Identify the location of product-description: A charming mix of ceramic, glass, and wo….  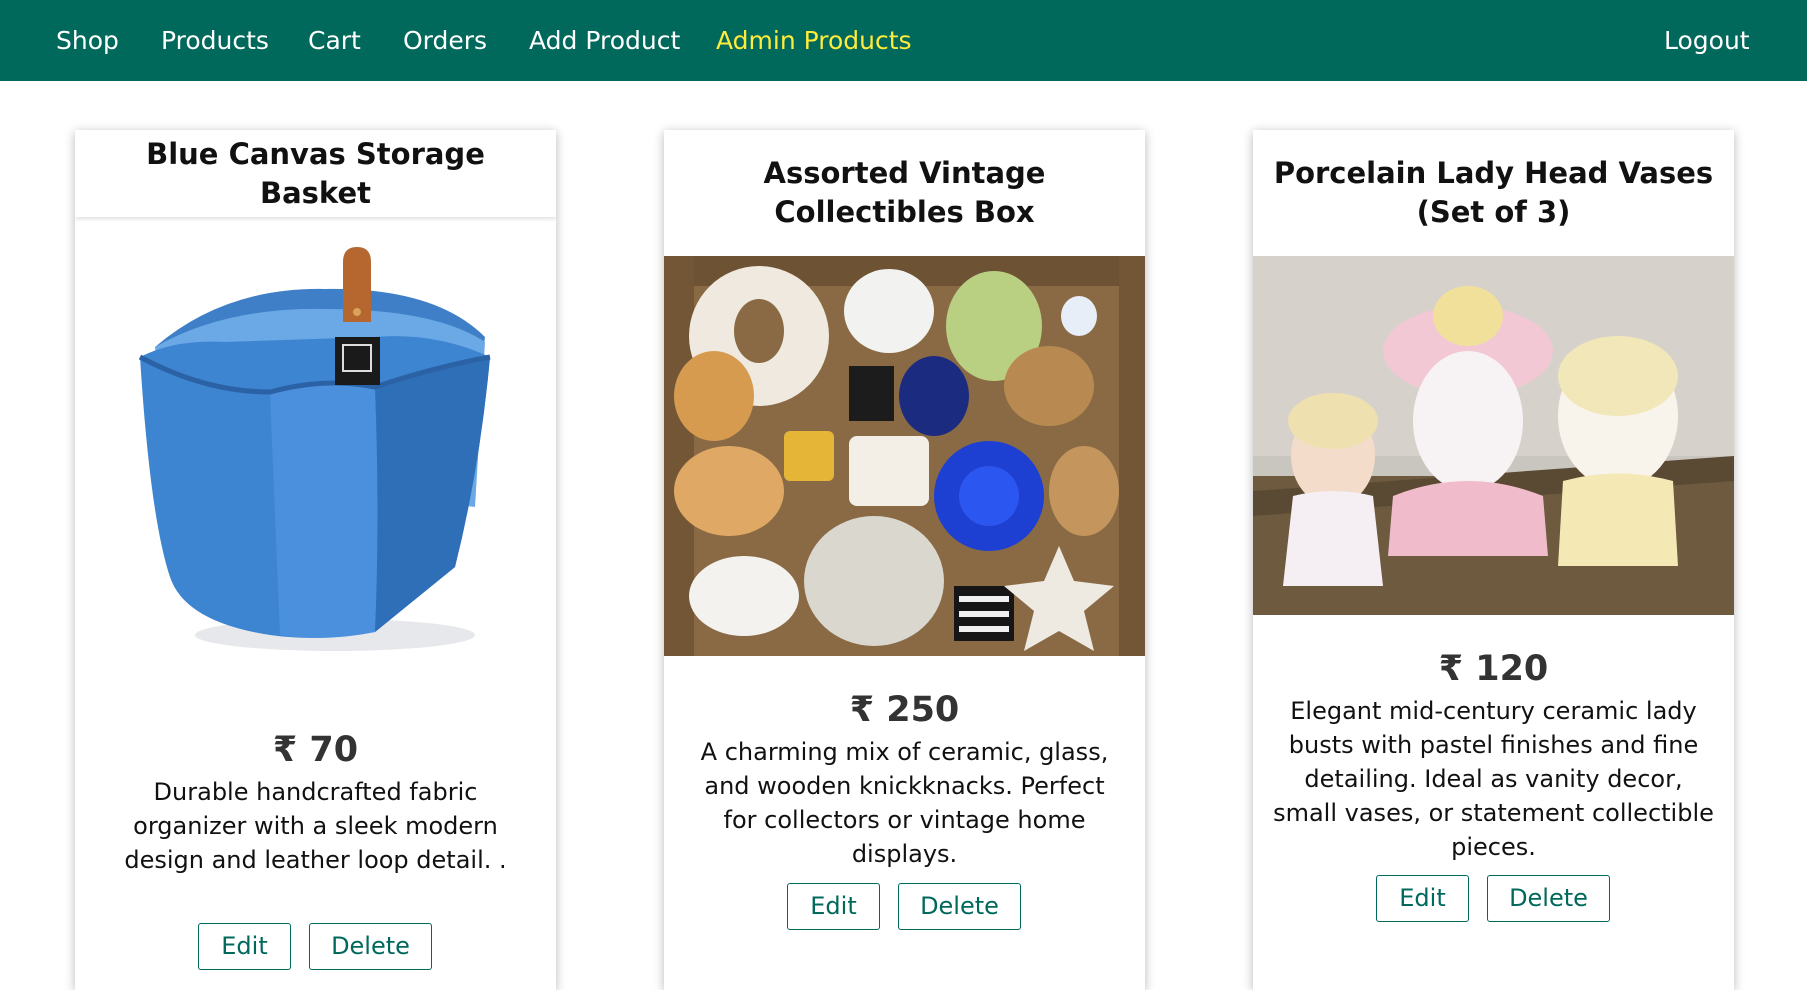
(904, 803).